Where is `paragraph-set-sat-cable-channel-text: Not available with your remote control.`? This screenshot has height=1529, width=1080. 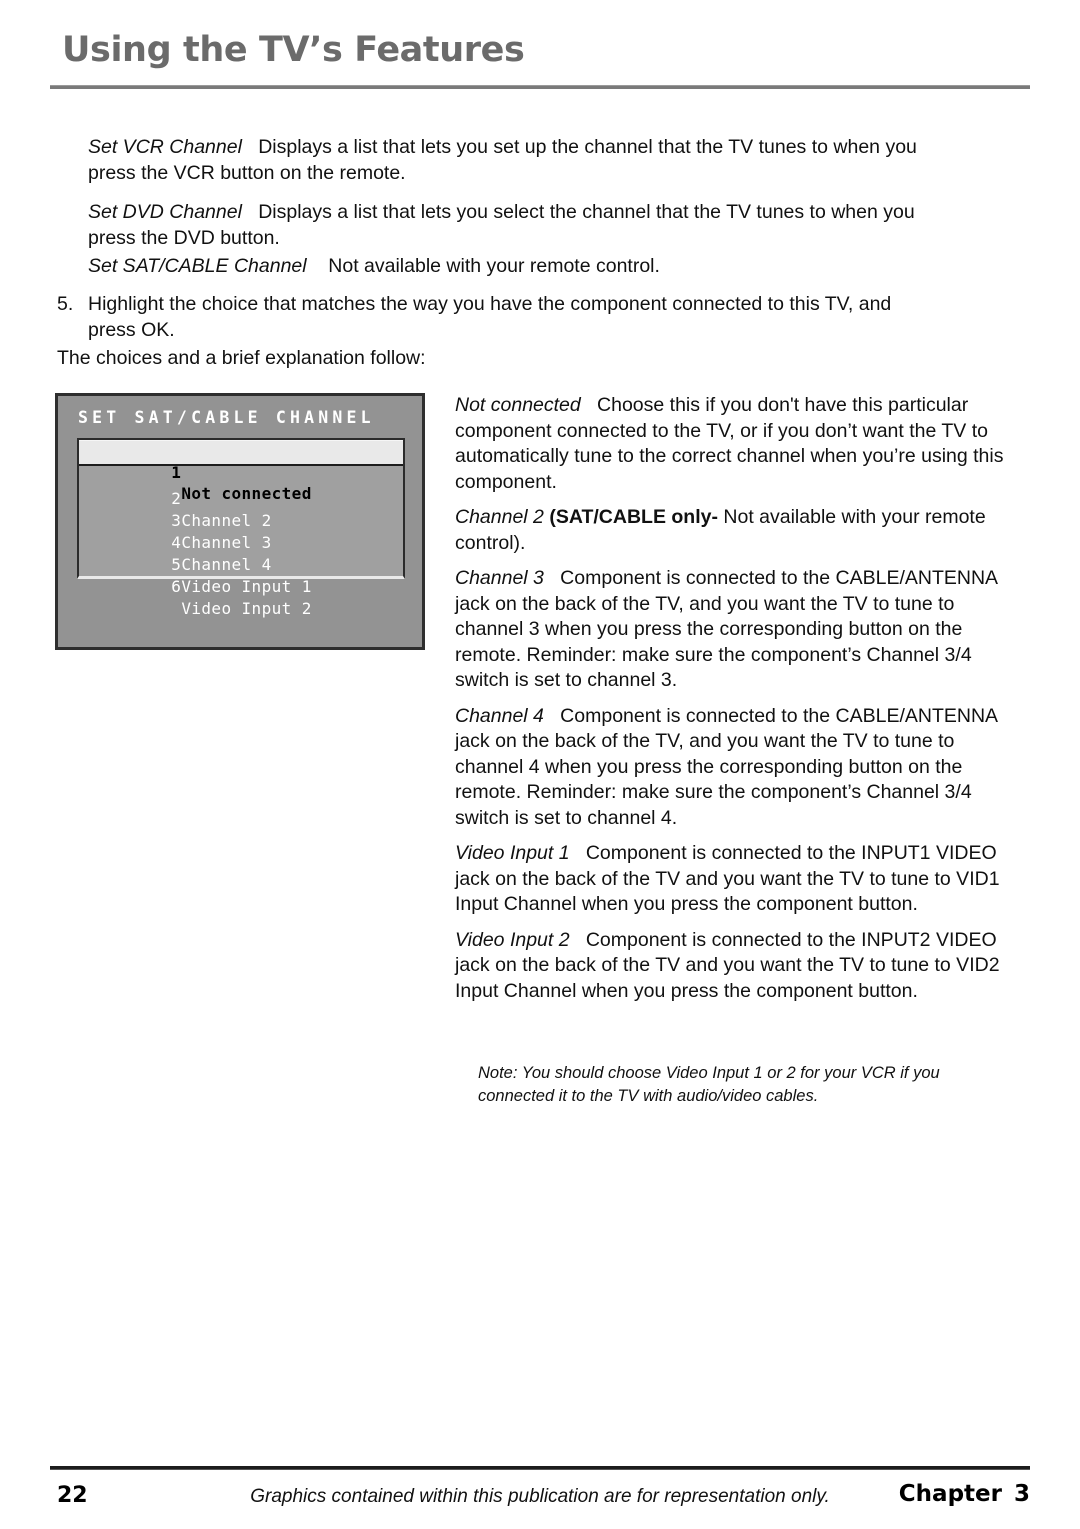
paragraph-set-sat-cable-channel-text: Not available with your remote control. is located at coordinates (494, 266).